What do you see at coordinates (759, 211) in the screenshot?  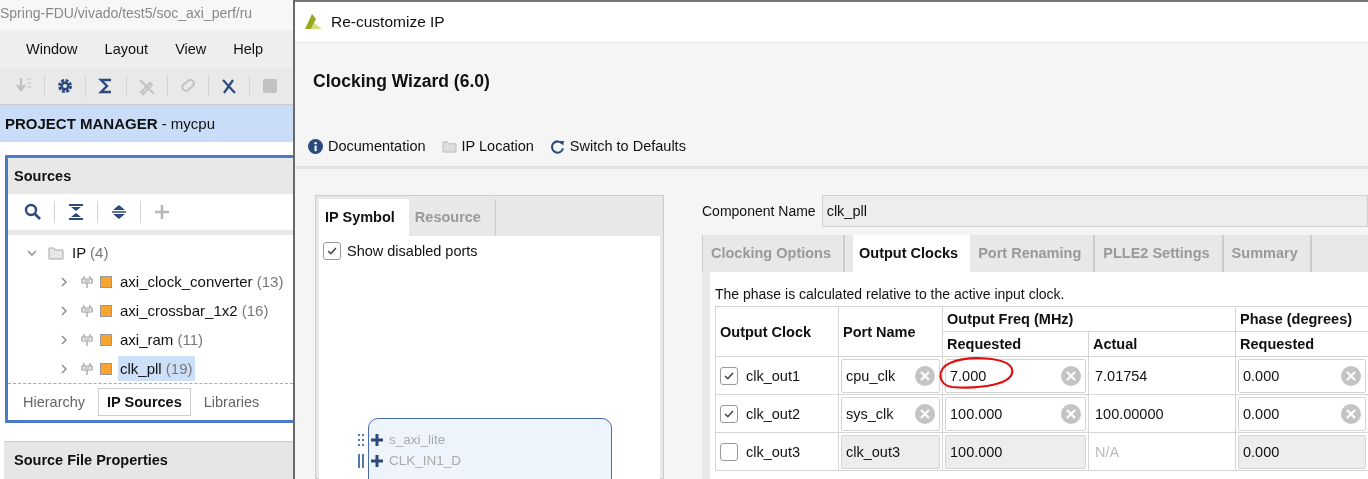 I see `field-label: Component Name` at bounding box center [759, 211].